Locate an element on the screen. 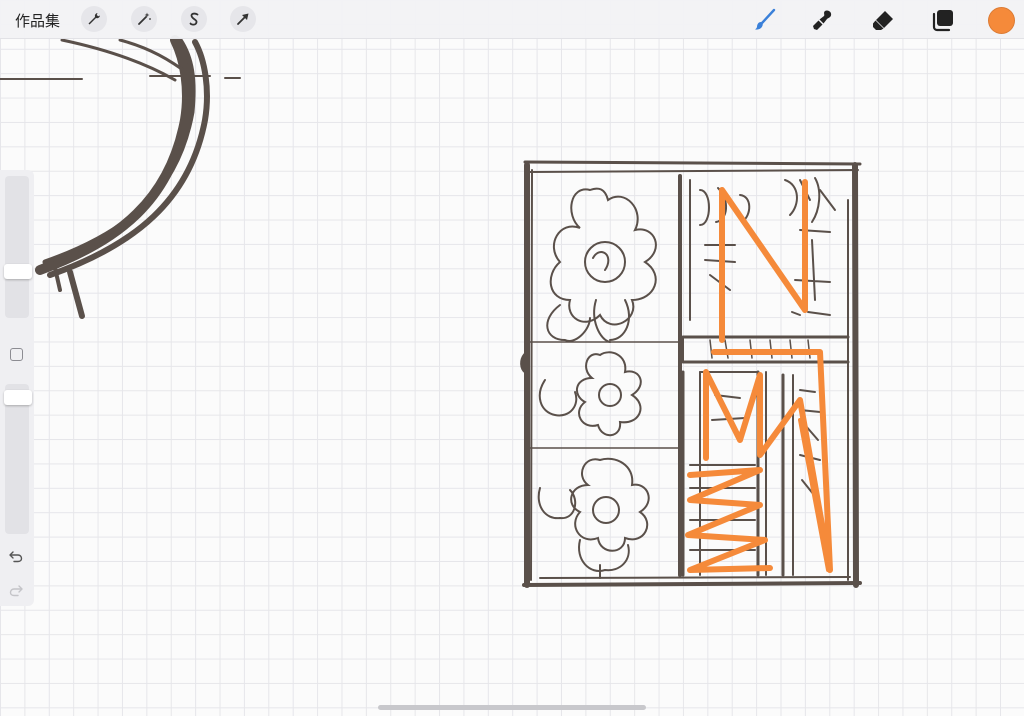 The width and height of the screenshot is (1024, 716). selection-button is located at coordinates (194, 19).